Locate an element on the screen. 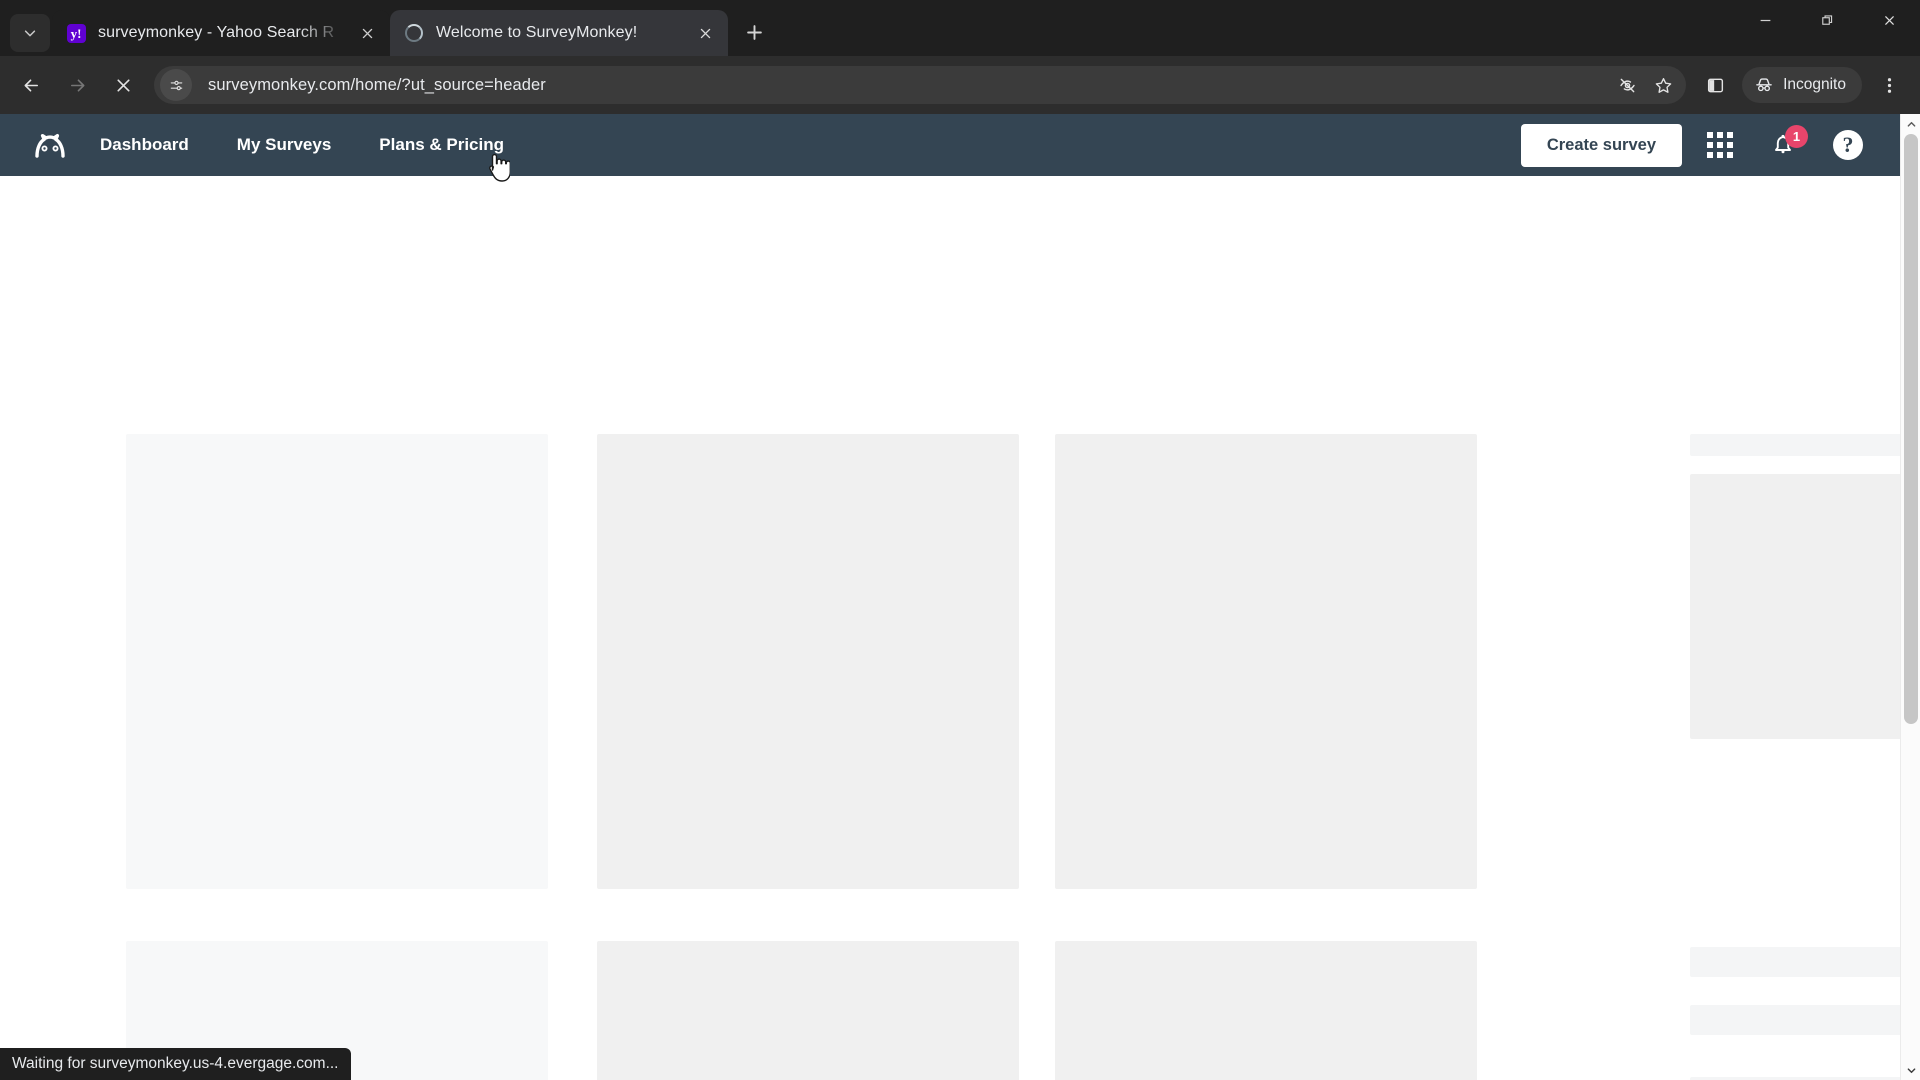 Image resolution: width=1920 pixels, height=1080 pixels. page-scrollbar is located at coordinates (1910, 597).